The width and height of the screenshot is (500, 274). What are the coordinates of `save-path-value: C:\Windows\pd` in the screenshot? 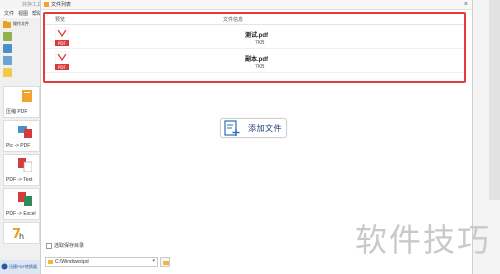 It's located at (72, 262).